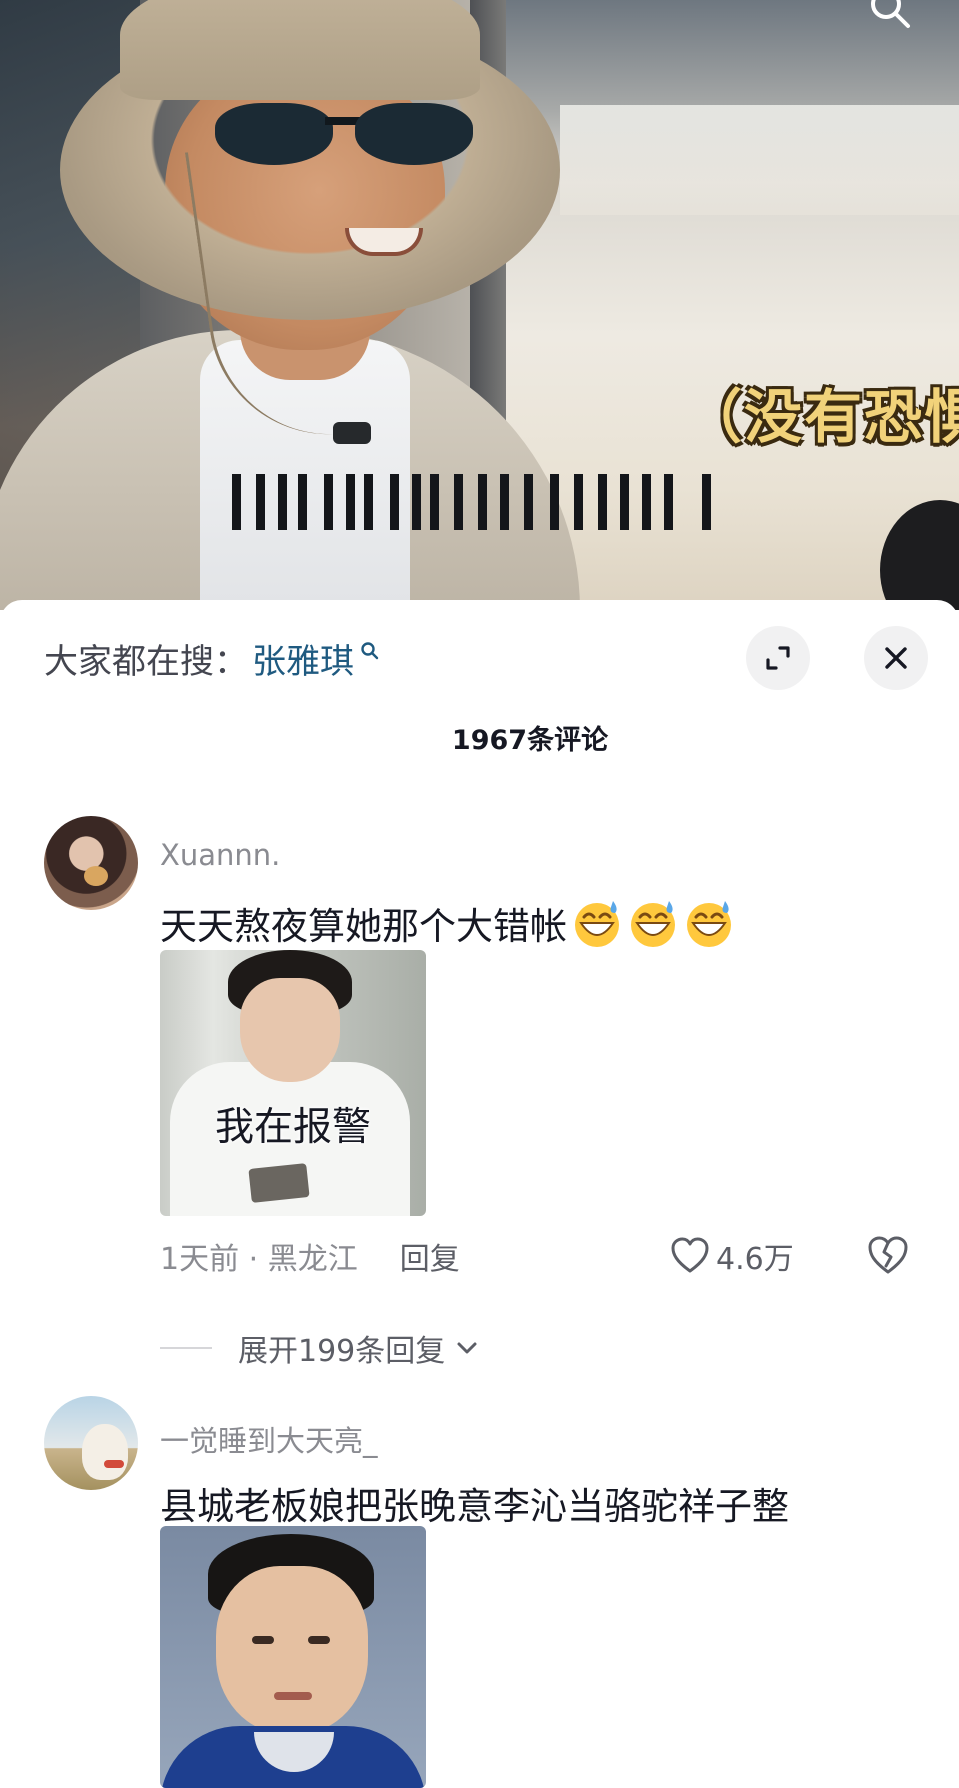 The image size is (959, 1788). I want to click on video-subtitle: （没有恐惧感, so click(821, 417).